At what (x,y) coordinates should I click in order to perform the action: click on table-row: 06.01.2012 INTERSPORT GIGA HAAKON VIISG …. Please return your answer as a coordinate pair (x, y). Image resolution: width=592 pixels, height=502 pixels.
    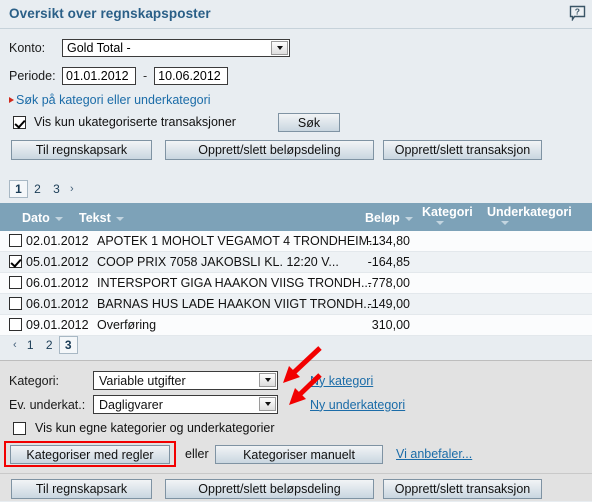
    Looking at the image, I should click on (296, 283).